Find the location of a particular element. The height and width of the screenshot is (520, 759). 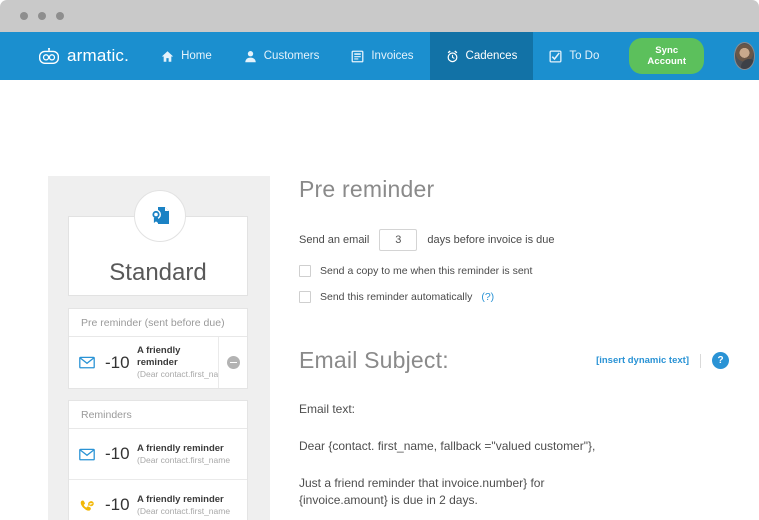

brand-logo-link: armatic. is located at coordinates (72, 56).